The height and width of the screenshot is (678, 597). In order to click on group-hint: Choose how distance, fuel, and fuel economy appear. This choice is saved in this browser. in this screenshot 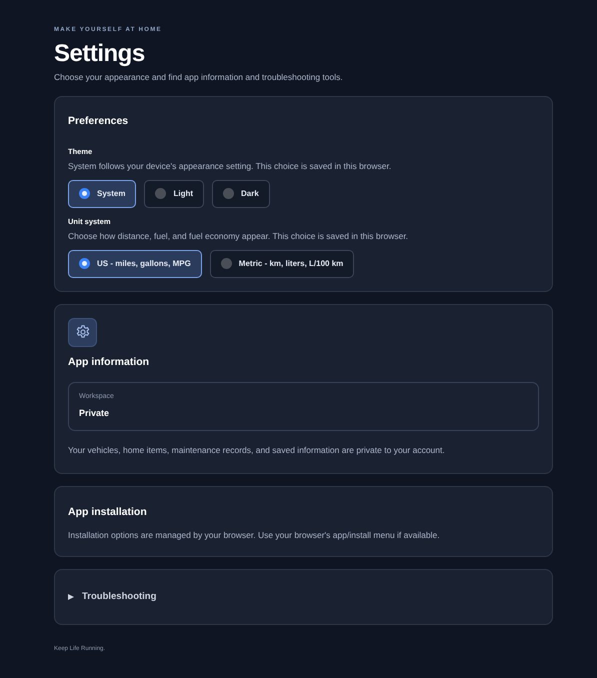, I will do `click(239, 236)`.